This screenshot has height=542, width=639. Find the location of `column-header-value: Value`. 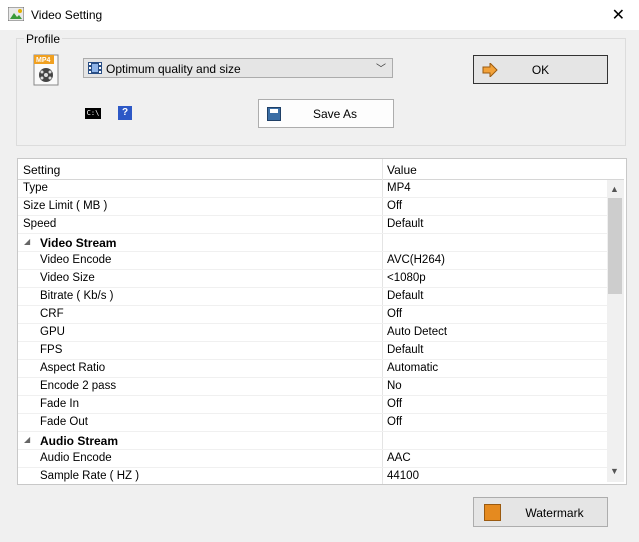

column-header-value: Value is located at coordinates (402, 170).